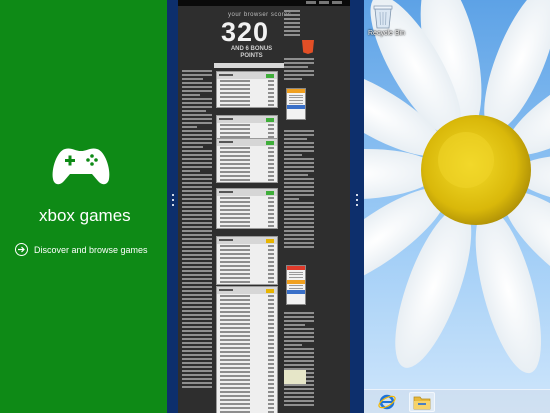 Image resolution: width=550 pixels, height=413 pixels. Describe the element at coordinates (386, 33) in the screenshot. I see `recycle-bin-label: Recycle Bin` at that location.